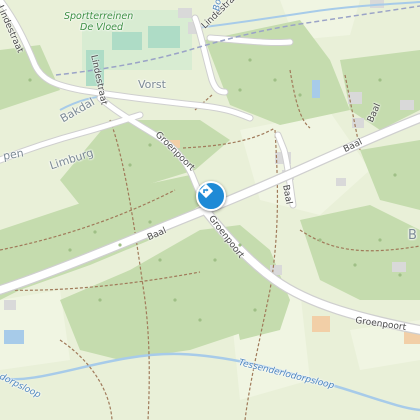 The height and width of the screenshot is (420, 420). What do you see at coordinates (206, 191) in the screenshot?
I see `directions-icon` at bounding box center [206, 191].